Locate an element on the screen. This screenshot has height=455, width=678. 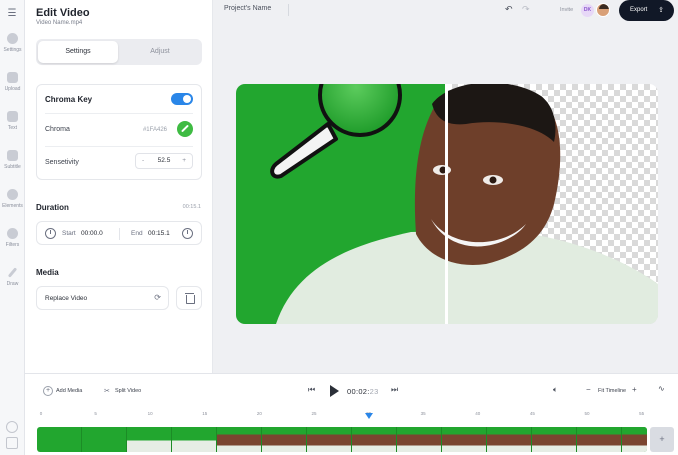
export-label: Export is located at coordinates (639, 10).